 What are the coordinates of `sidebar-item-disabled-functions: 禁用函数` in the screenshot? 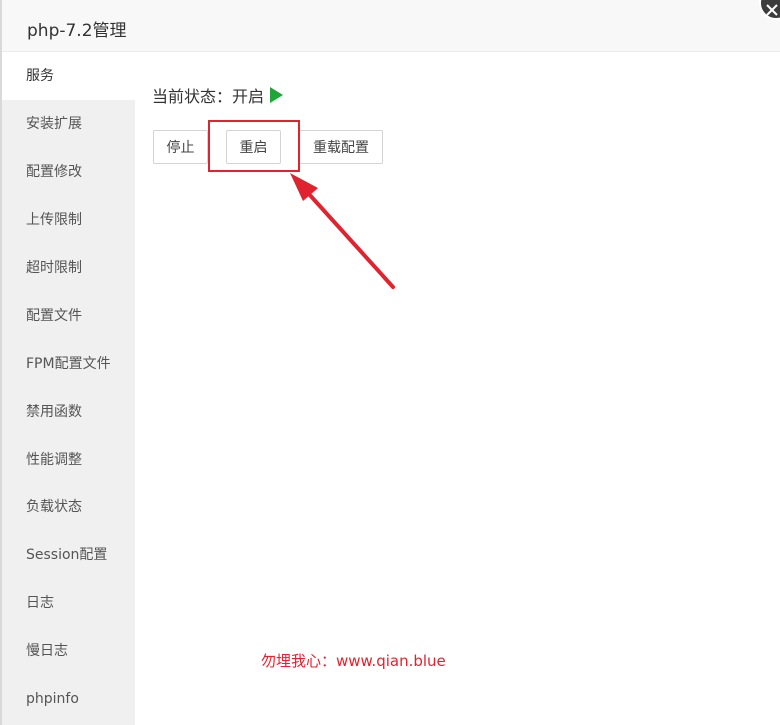 It's located at (68, 412).